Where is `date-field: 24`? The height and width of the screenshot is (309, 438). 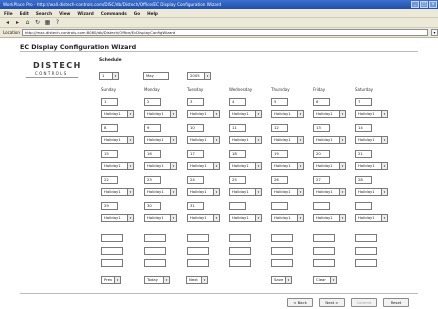
date-field: 24 is located at coordinates (195, 180).